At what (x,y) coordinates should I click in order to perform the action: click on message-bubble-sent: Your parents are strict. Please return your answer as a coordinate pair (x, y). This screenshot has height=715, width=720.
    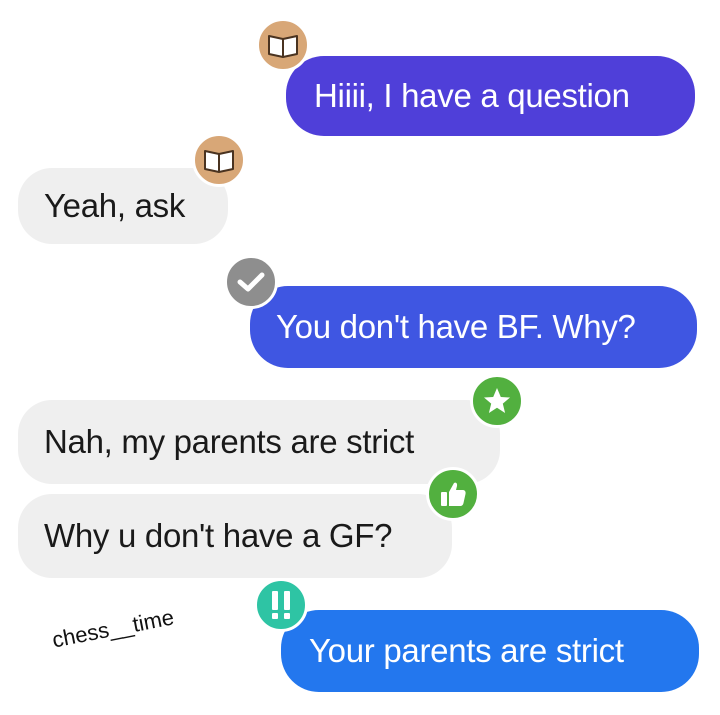
    Looking at the image, I should click on (490, 651).